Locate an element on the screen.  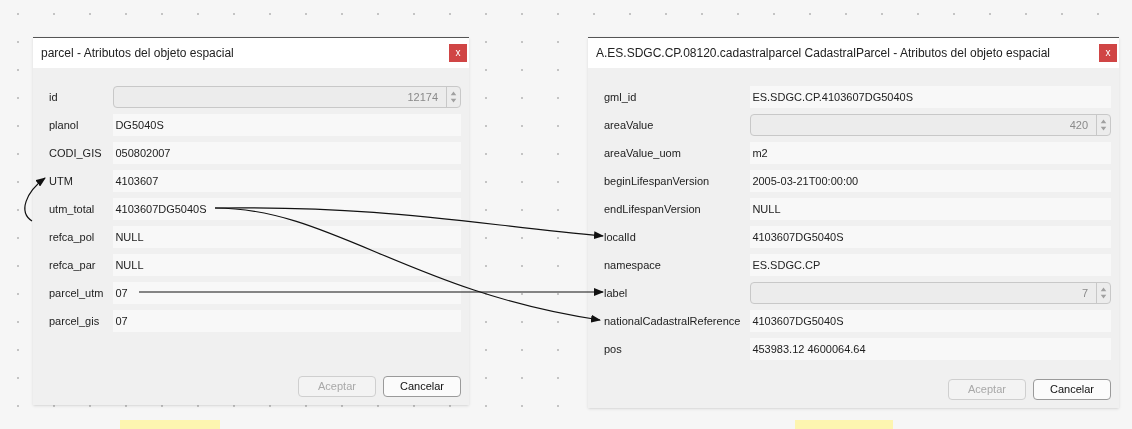
field-label: label is located at coordinates (616, 293).